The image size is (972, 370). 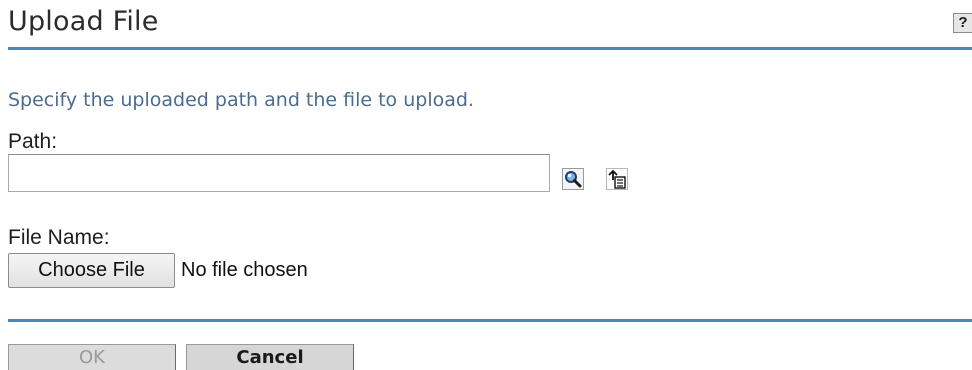 What do you see at coordinates (59, 237) in the screenshot?
I see `file-name-label: File Name:` at bounding box center [59, 237].